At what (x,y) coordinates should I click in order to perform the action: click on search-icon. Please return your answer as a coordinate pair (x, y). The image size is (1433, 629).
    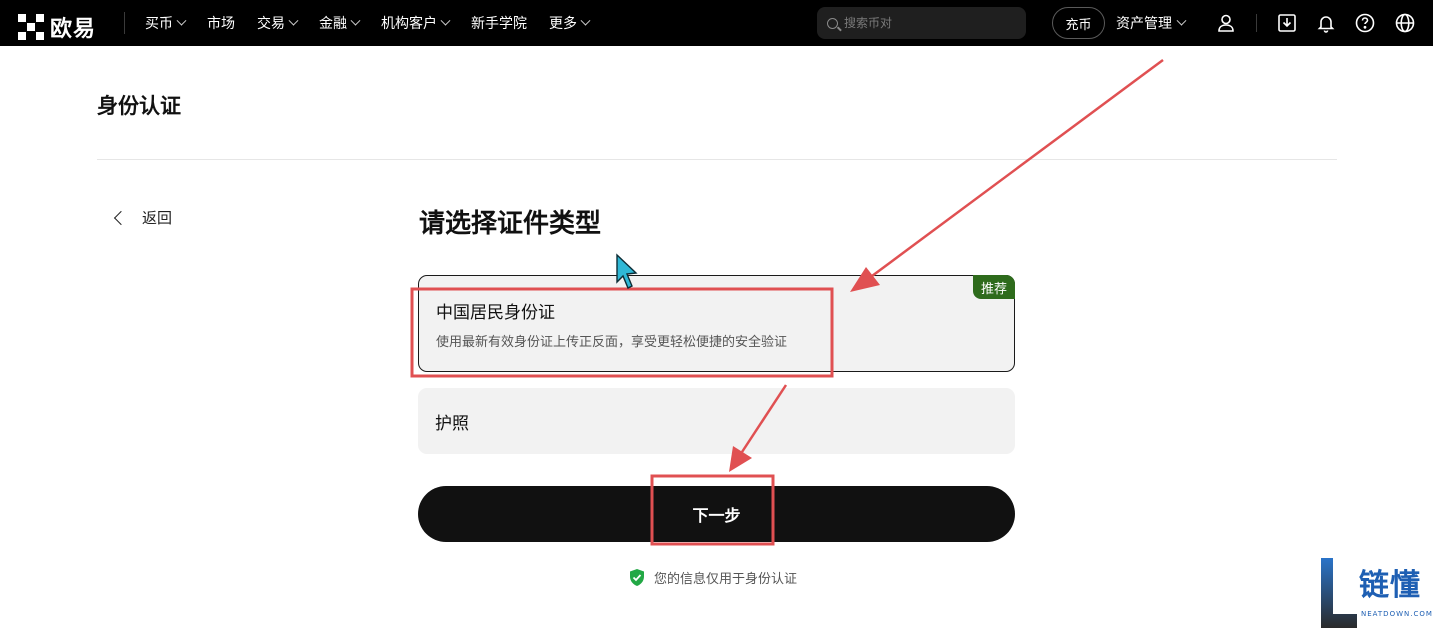
    Looking at the image, I should click on (832, 23).